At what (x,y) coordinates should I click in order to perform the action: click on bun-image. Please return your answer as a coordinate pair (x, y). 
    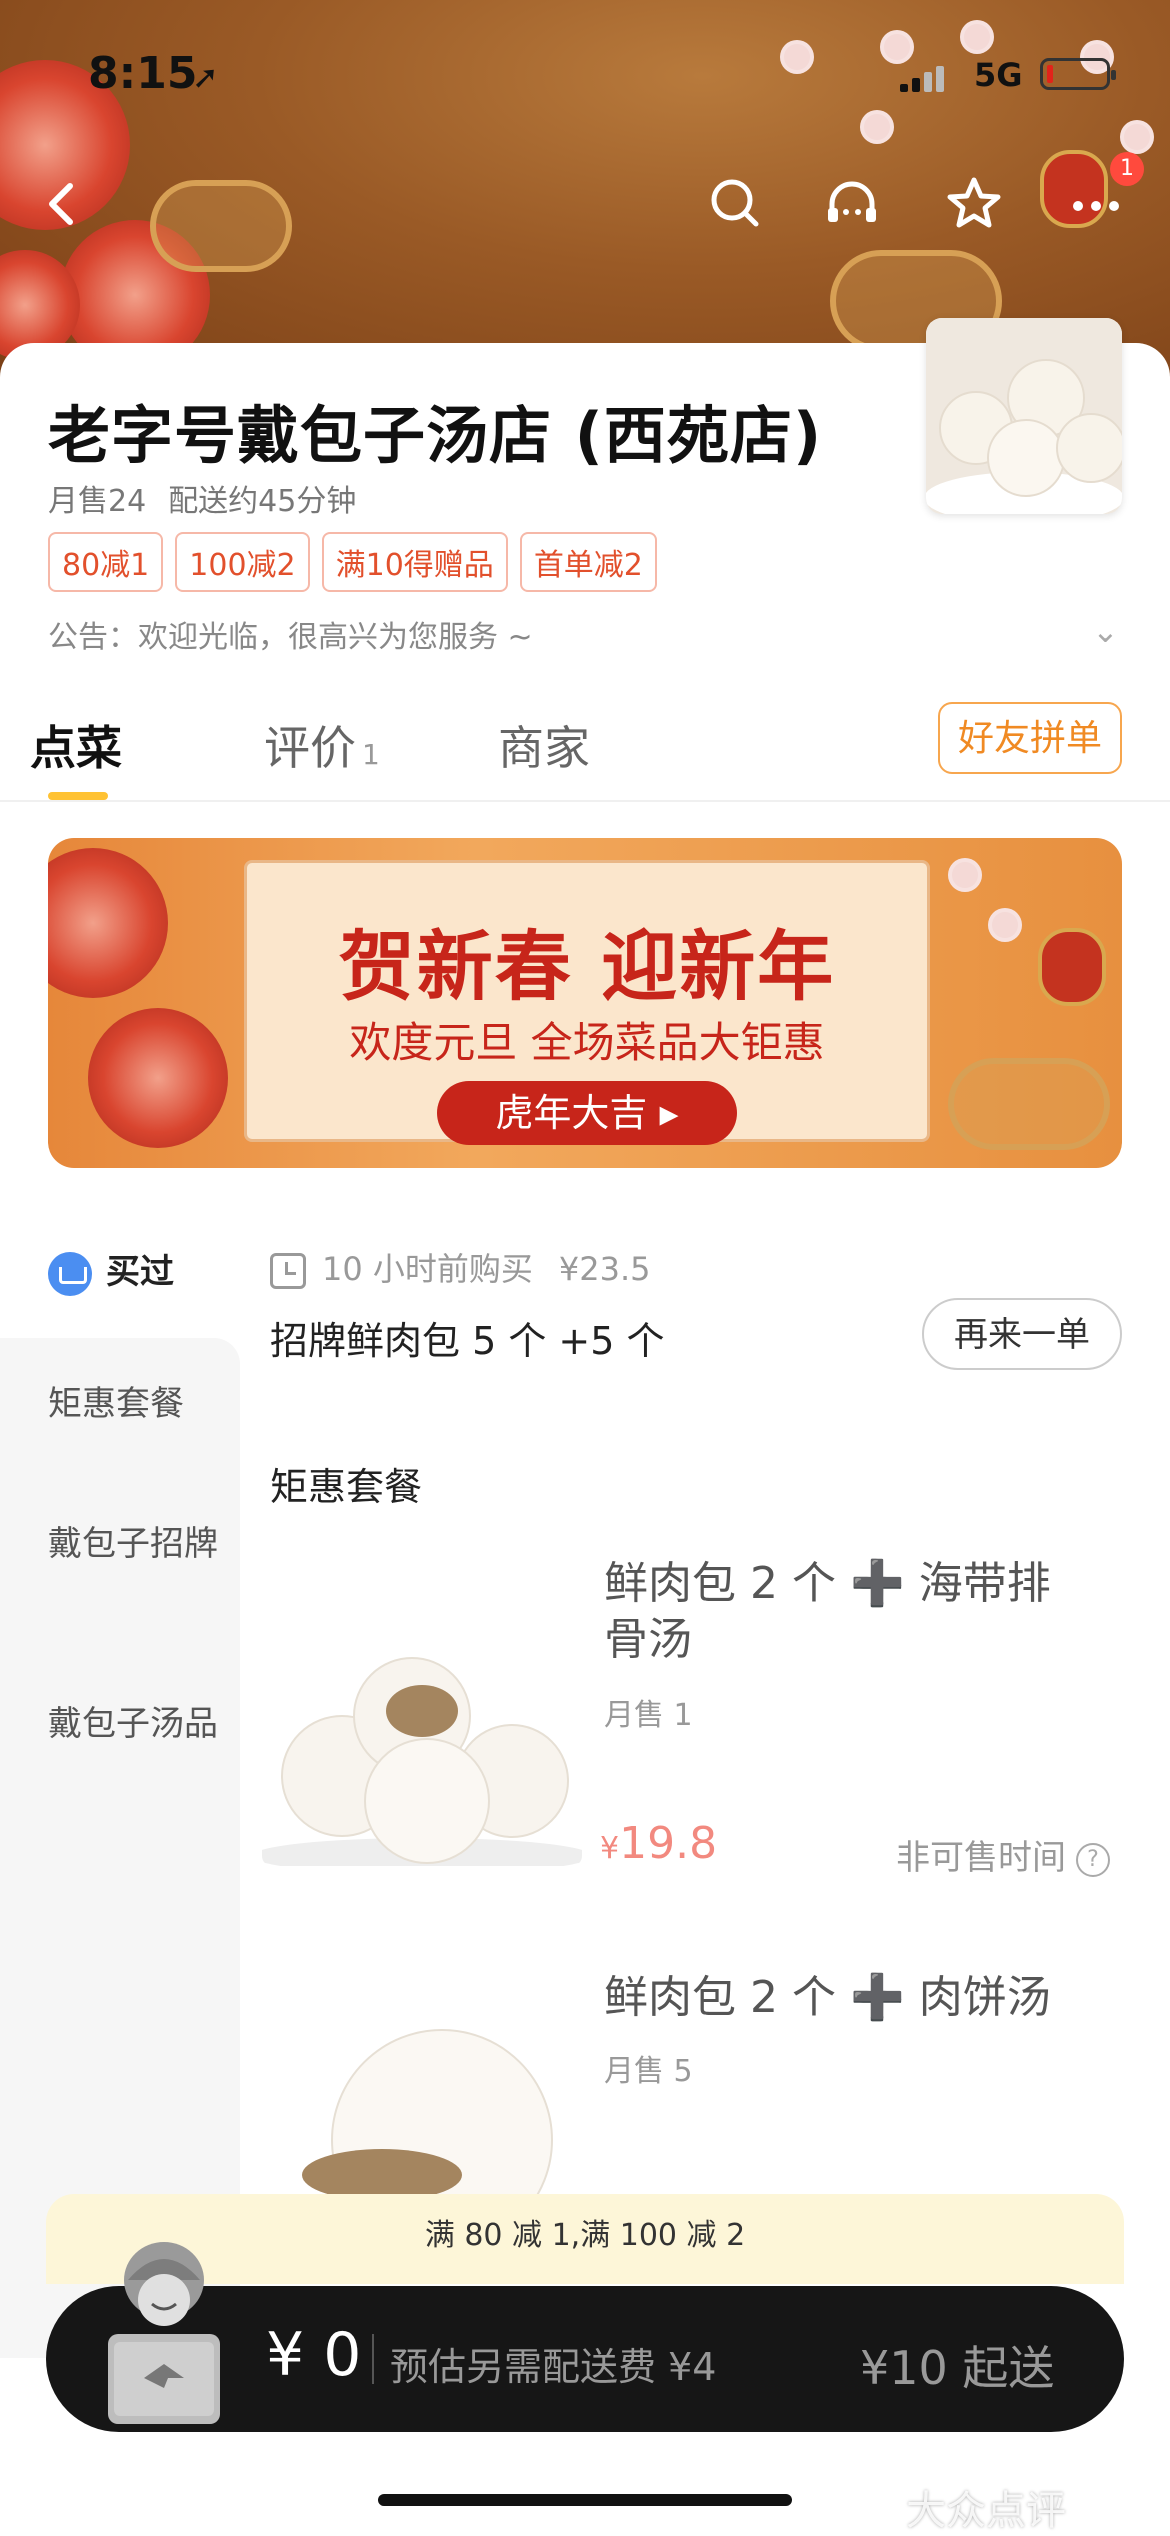
    Looking at the image, I should click on (422, 2097).